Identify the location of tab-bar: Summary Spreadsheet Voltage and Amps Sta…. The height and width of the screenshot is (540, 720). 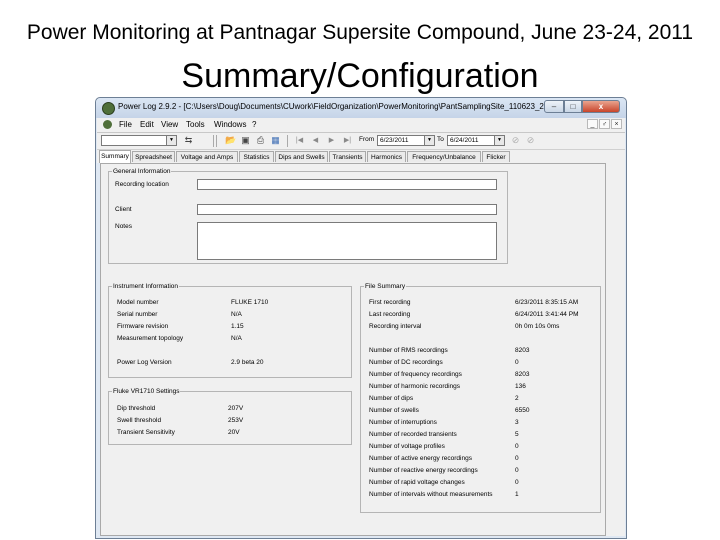
(361, 156).